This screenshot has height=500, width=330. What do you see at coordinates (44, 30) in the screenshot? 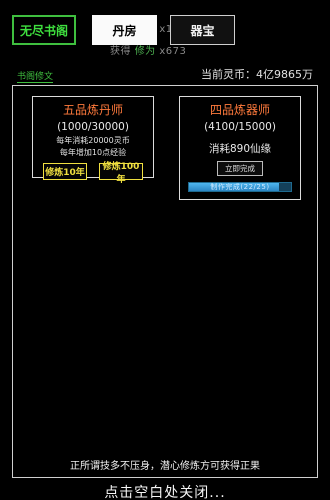
I see `tab-endless-library: 无尽书阁` at bounding box center [44, 30].